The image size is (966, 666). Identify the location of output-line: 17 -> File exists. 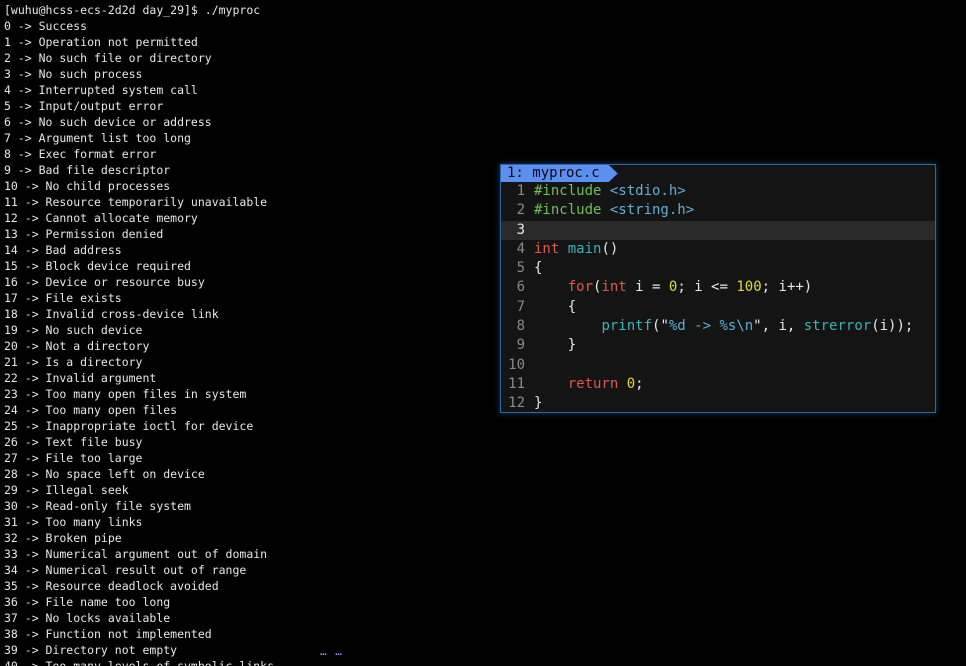
(63, 298).